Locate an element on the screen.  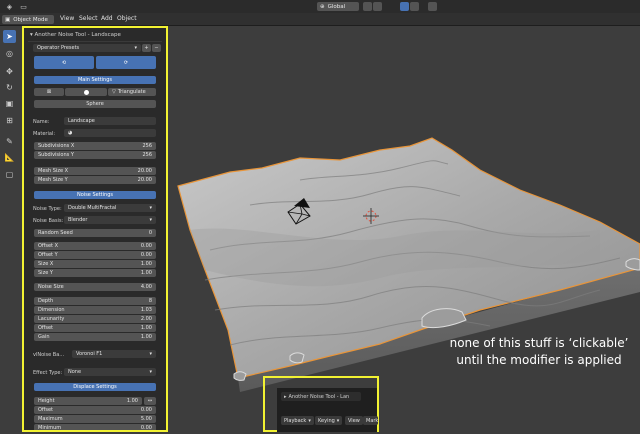
pivot-point-button is located at coordinates (367, 6).